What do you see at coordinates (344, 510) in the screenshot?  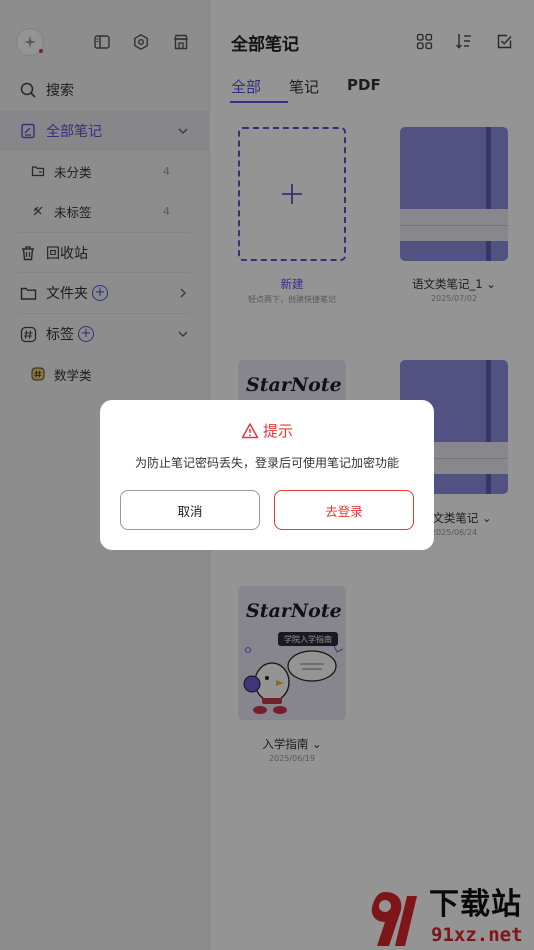 I see `login-button: 去登录` at bounding box center [344, 510].